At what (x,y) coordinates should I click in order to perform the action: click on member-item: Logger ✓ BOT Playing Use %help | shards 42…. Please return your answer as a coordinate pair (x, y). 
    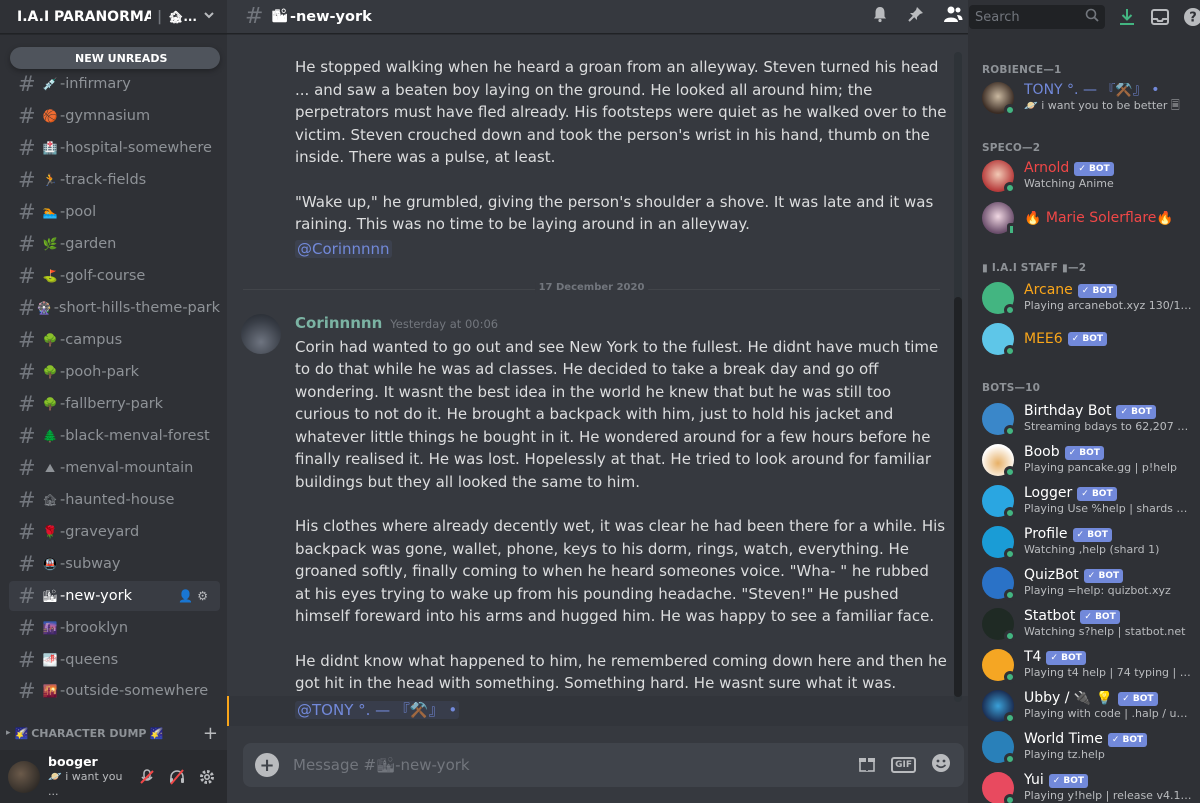
    Looking at the image, I should click on (1087, 501).